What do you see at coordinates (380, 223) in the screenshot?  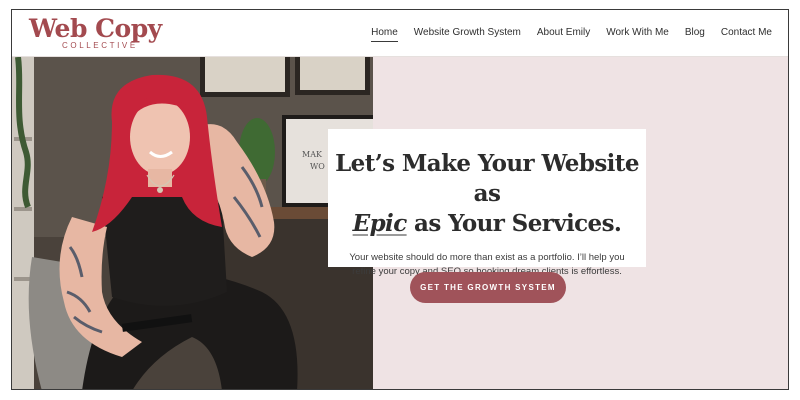 I see `headline-emphasis: Epic` at bounding box center [380, 223].